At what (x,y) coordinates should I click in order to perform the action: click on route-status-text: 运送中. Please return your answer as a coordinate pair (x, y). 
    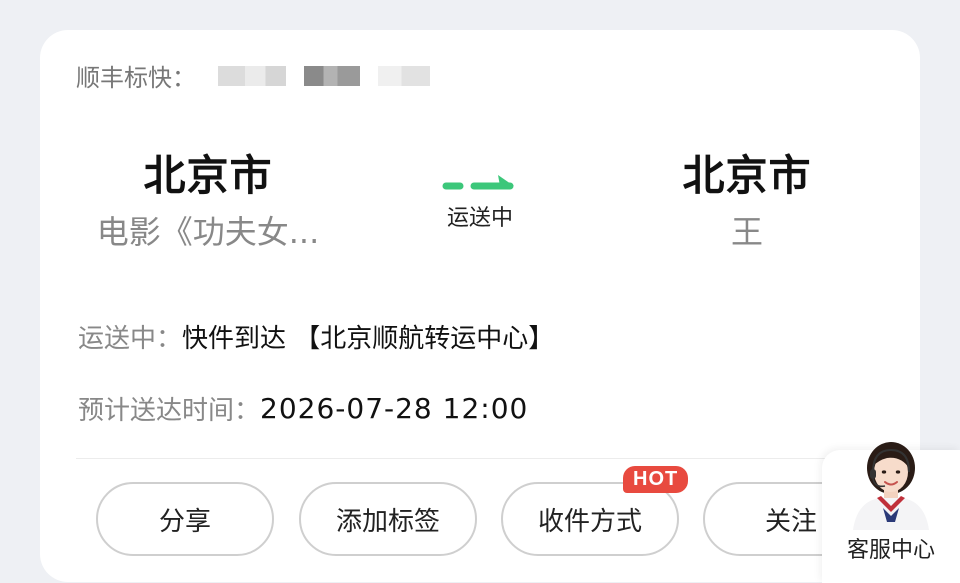
    Looking at the image, I should click on (479, 218).